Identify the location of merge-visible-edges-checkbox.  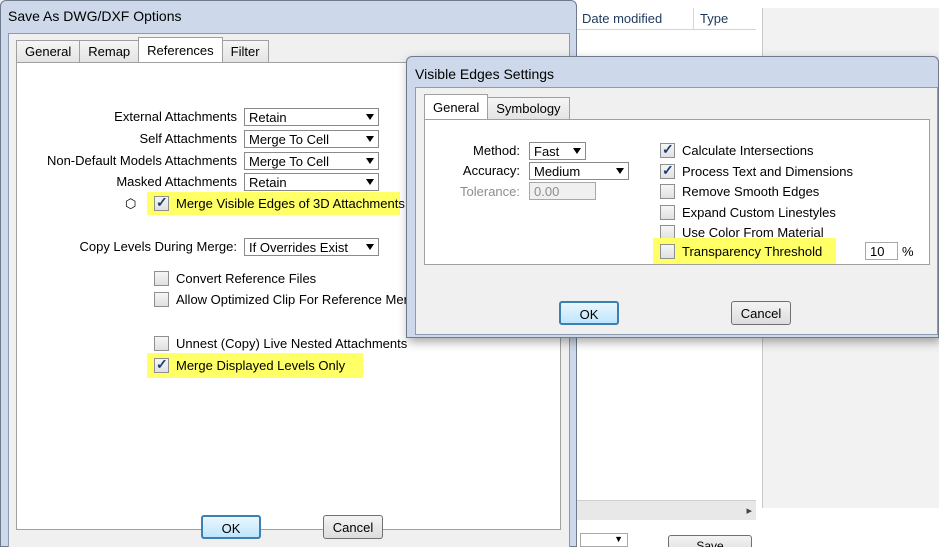
(161, 202).